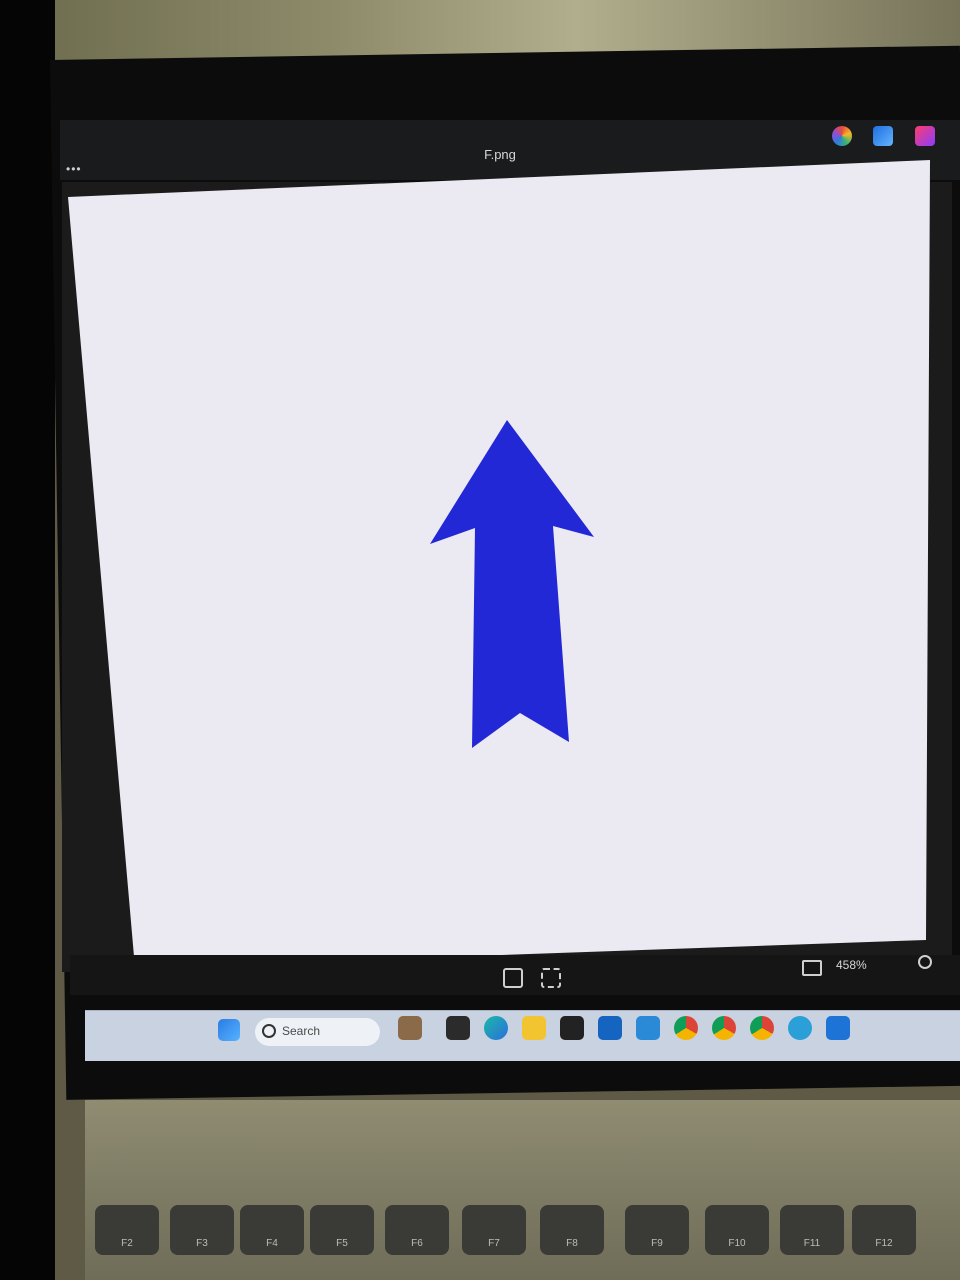  Describe the element at coordinates (884, 1230) in the screenshot. I see `key-f12: F12` at that location.